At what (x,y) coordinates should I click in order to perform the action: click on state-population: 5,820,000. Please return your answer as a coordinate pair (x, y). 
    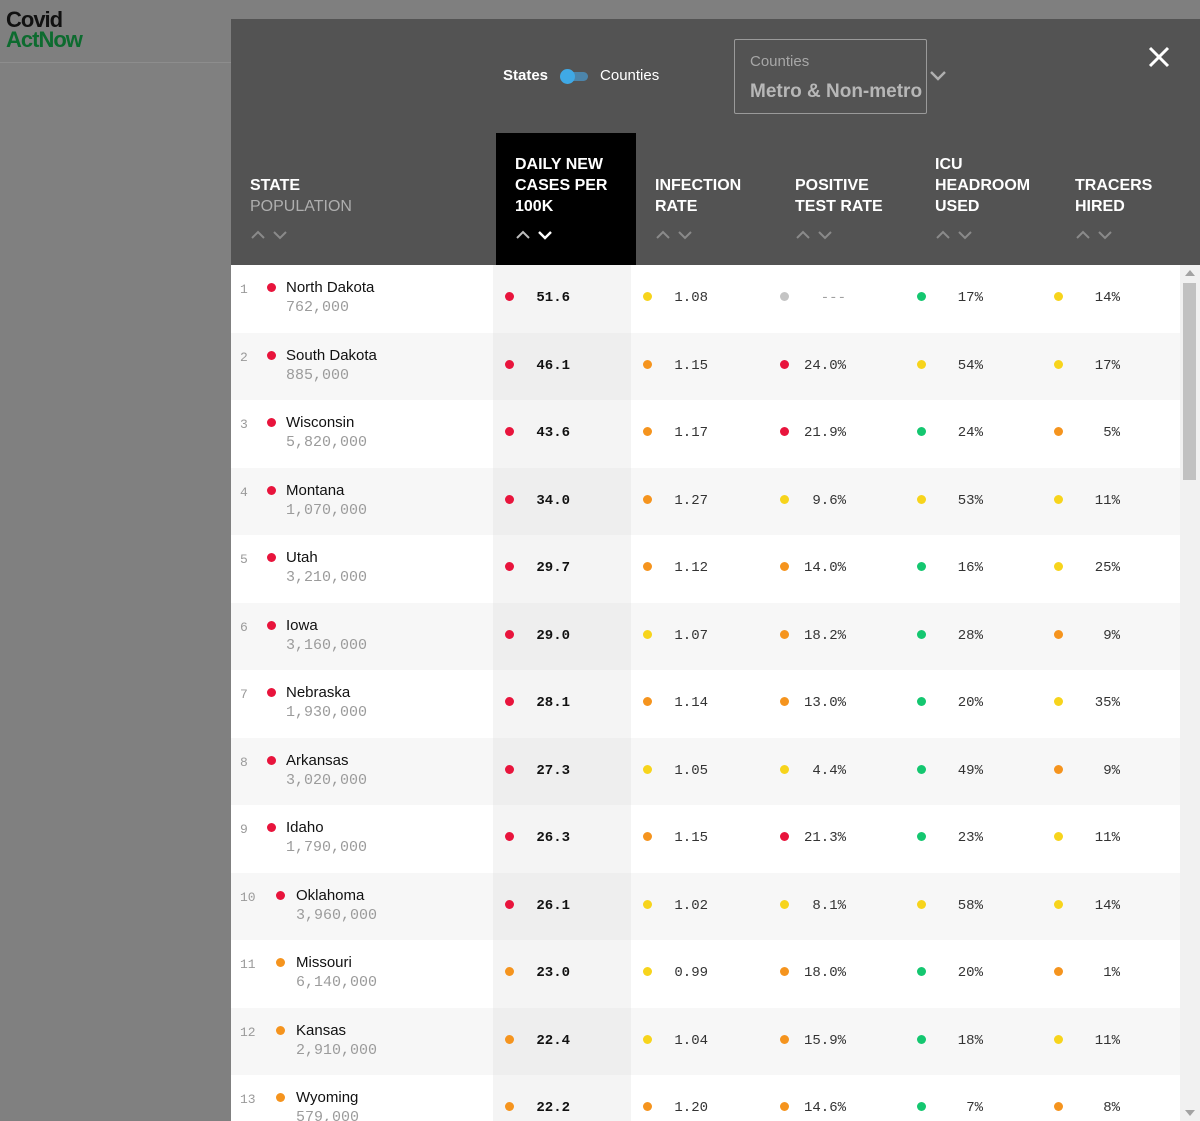
    Looking at the image, I should click on (327, 442).